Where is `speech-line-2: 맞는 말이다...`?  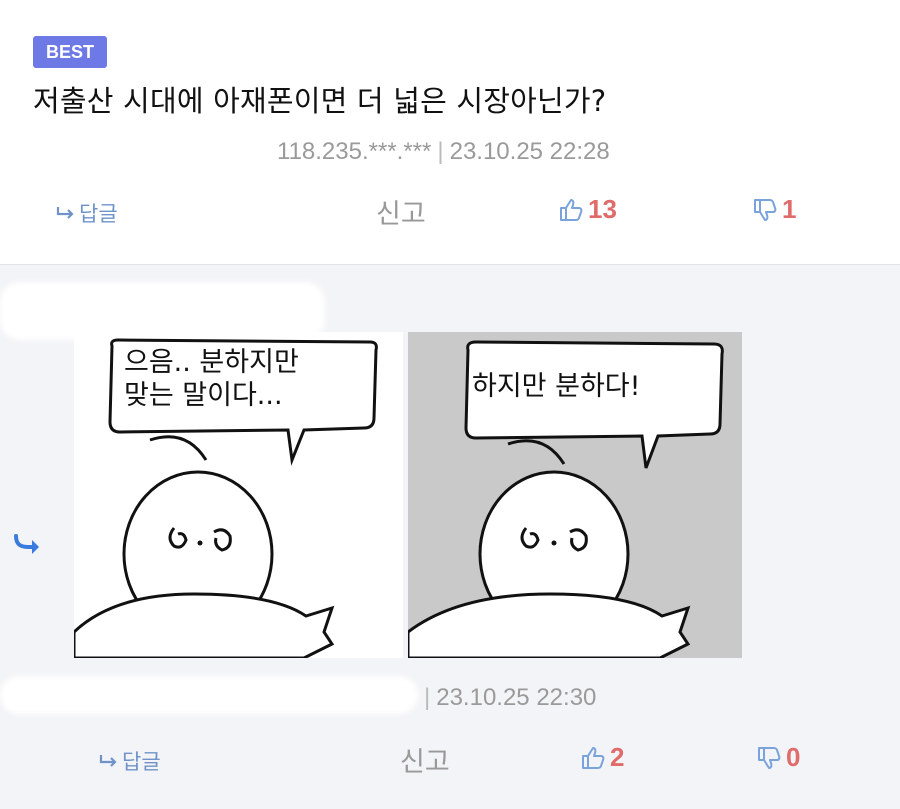 speech-line-2: 맞는 말이다... is located at coordinates (203, 395).